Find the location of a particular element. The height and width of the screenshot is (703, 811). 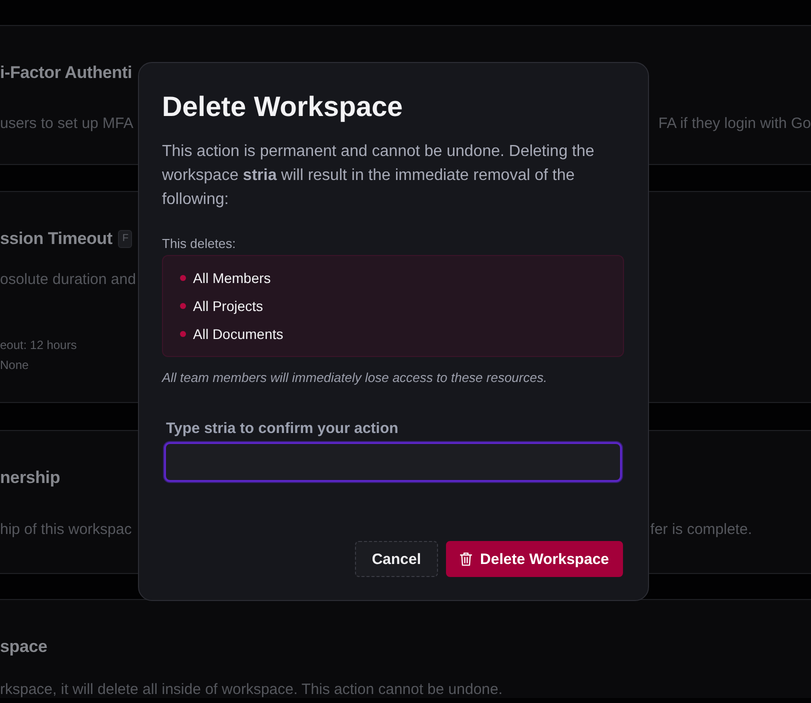

section-title: i-Factor Authenti is located at coordinates (66, 73).